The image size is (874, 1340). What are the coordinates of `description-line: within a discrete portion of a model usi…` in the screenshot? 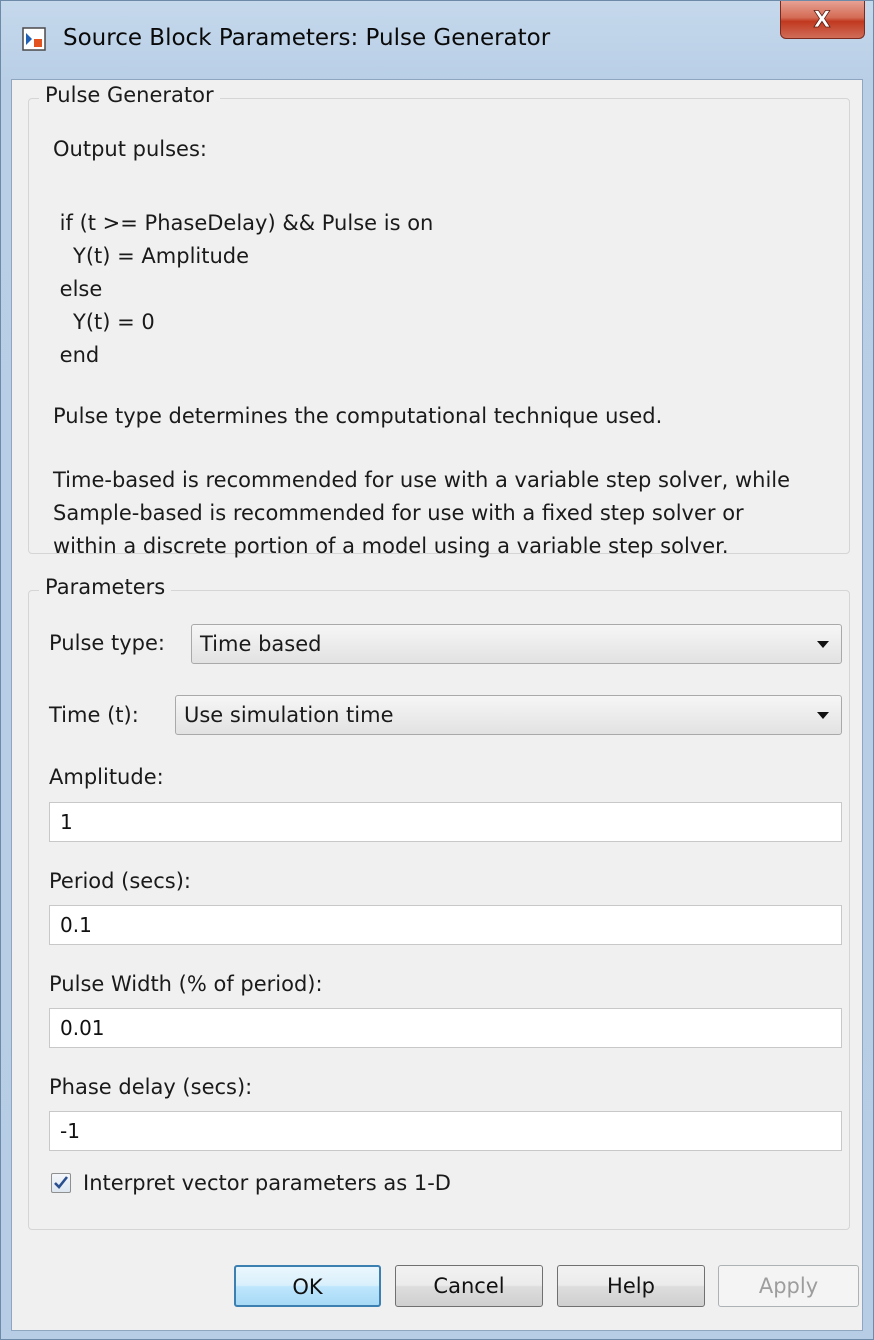 It's located at (391, 546).